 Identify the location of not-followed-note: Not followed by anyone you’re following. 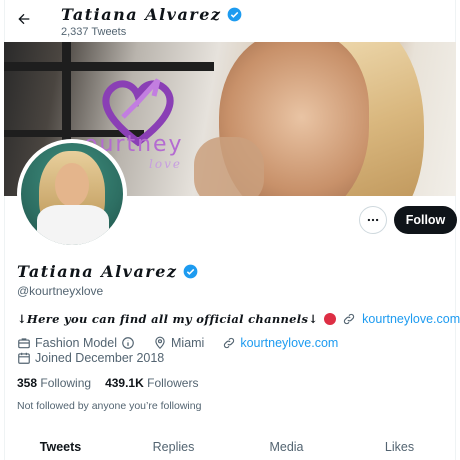
(109, 406).